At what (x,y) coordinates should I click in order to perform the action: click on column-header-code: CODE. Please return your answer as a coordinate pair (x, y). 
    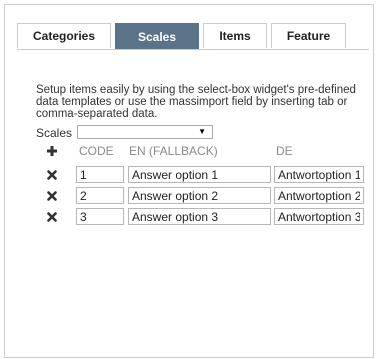
    Looking at the image, I should click on (96, 151).